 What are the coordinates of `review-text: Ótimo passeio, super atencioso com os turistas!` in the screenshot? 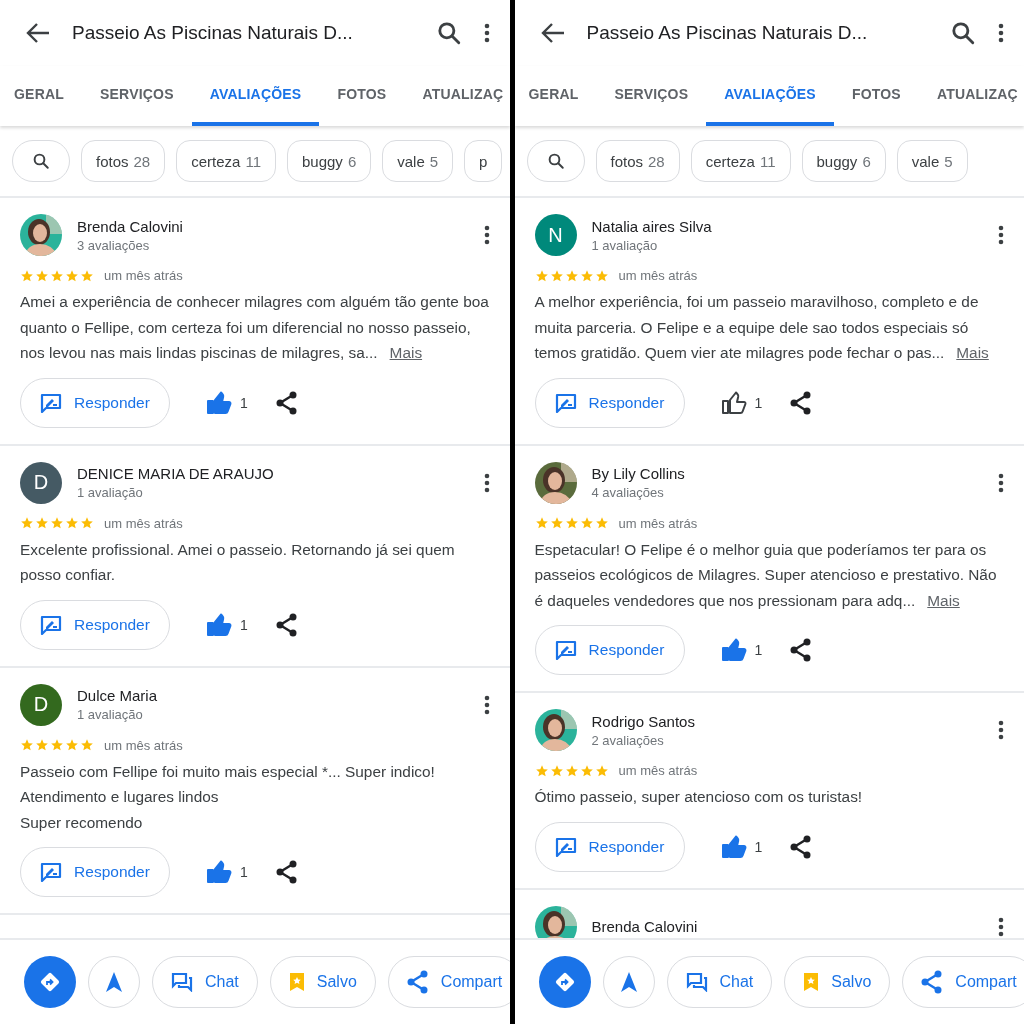 It's located at (699, 797).